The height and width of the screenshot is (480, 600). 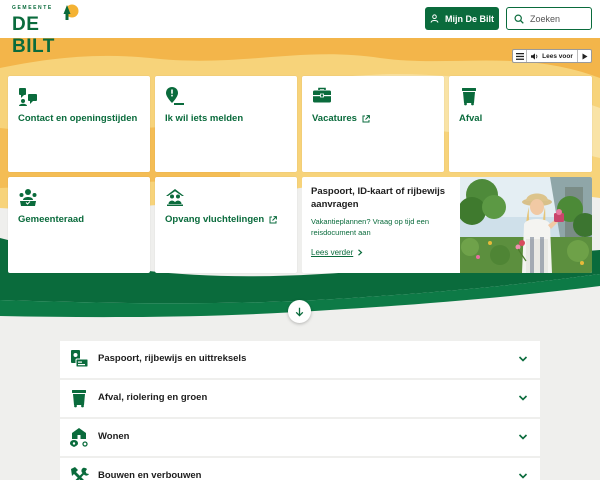 I want to click on tile-label: Opvang vluchtelingen, so click(x=221, y=219).